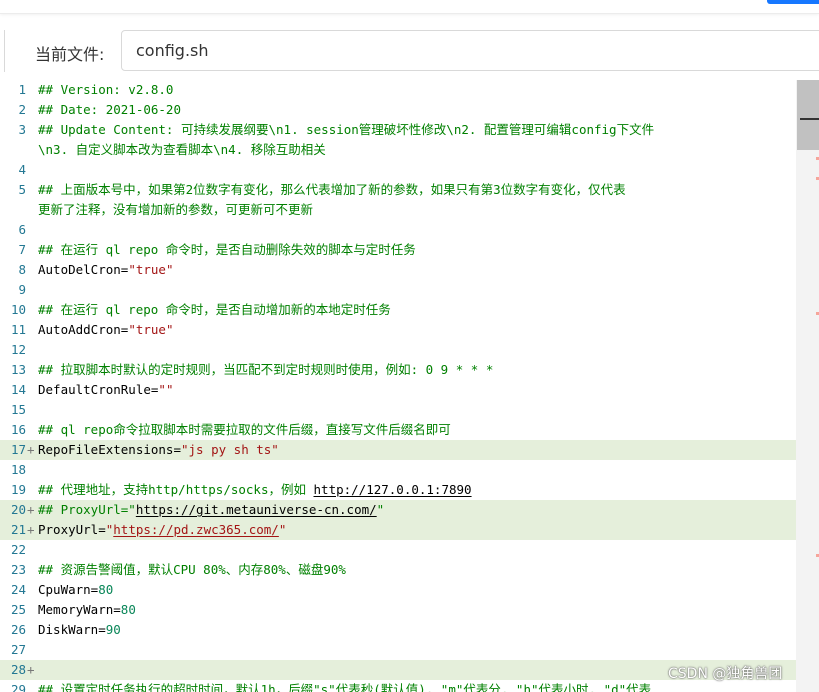  I want to click on line-number: 12, so click(18, 349).